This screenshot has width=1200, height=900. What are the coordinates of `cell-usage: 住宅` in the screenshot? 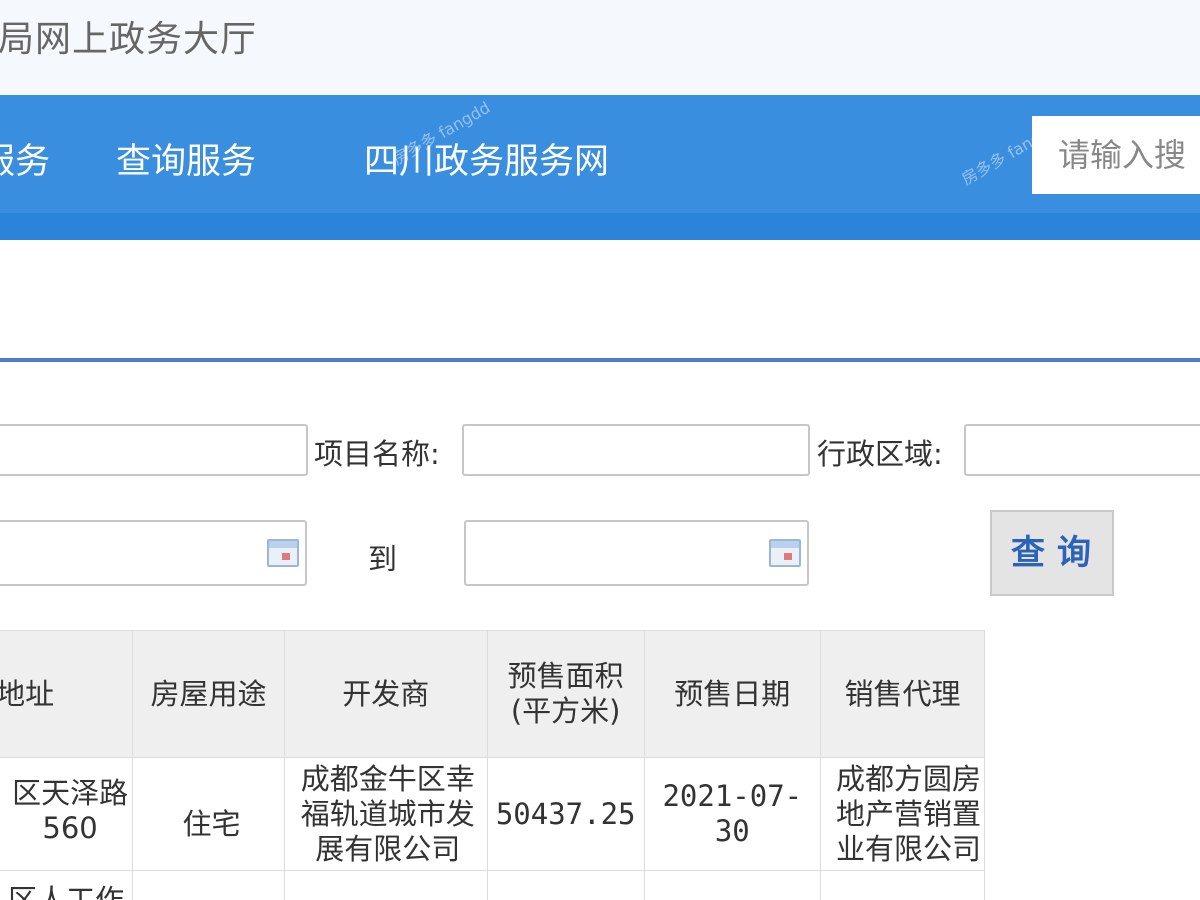 It's located at (208, 814).